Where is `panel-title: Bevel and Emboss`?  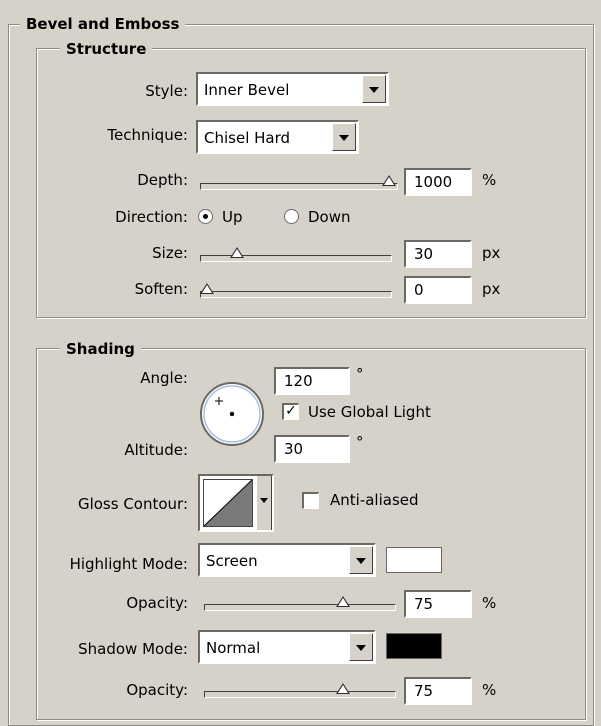 panel-title: Bevel and Emboss is located at coordinates (103, 24).